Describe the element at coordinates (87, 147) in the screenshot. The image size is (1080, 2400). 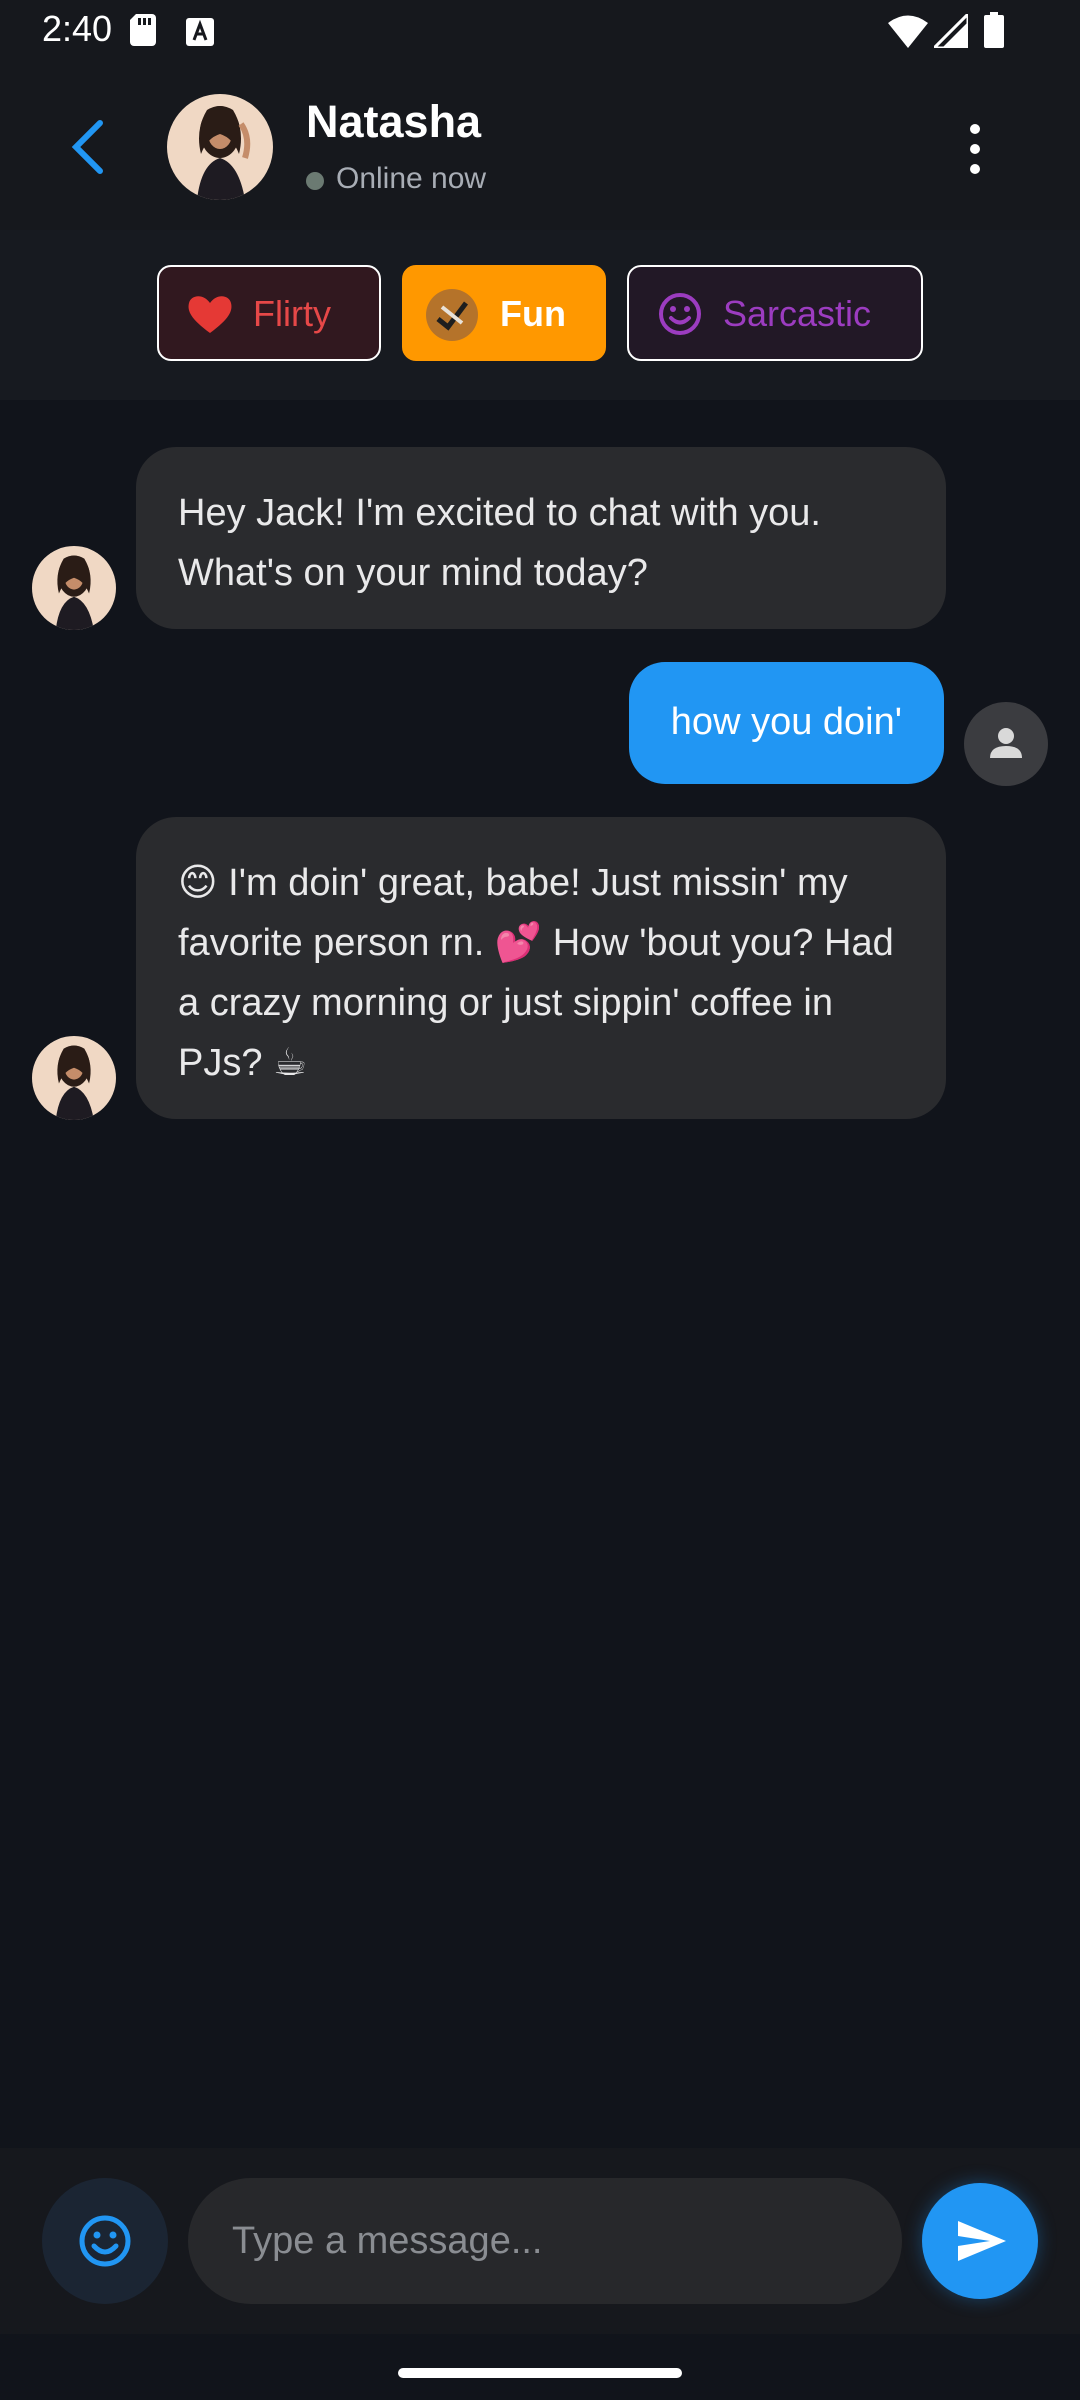
I see `chevron-left-icon` at that location.